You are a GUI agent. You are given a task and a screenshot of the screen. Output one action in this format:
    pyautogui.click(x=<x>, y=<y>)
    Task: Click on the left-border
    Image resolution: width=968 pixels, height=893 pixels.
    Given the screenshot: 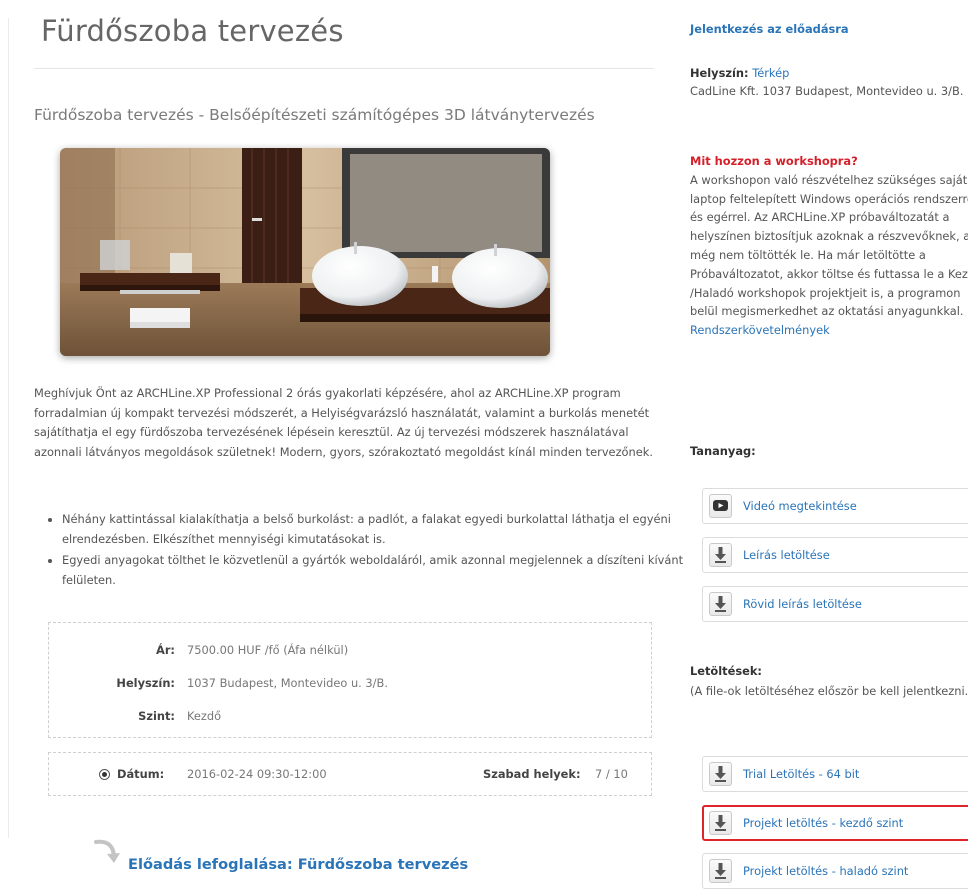 What is the action you would take?
    pyautogui.click(x=8, y=428)
    